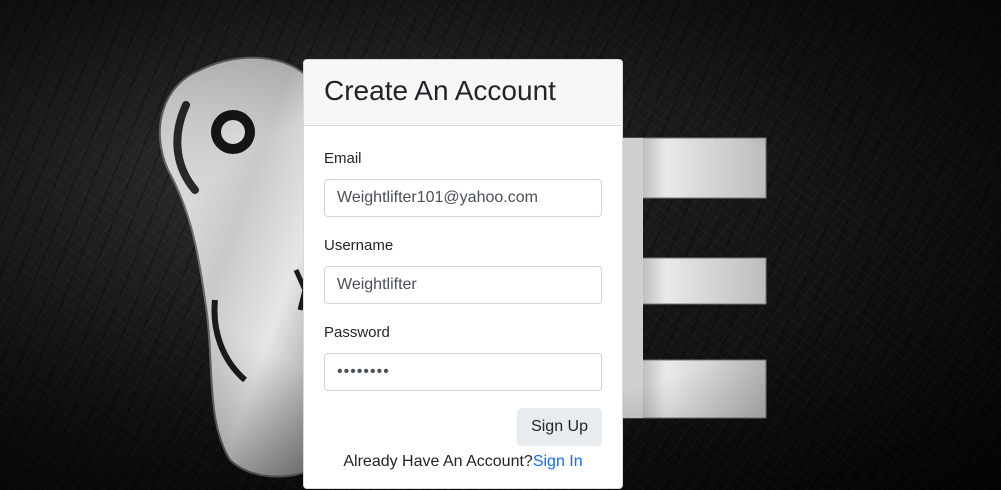 This screenshot has height=490, width=1001. I want to click on email-field, so click(463, 198).